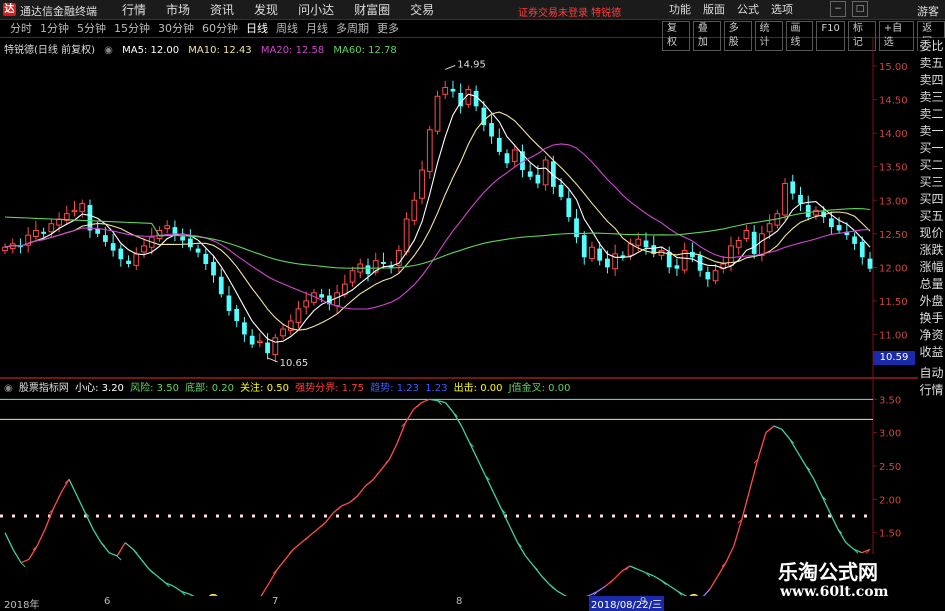 This screenshot has width=945, height=611. Describe the element at coordinates (931, 199) in the screenshot. I see `sidebar-item-buy4: 买四` at that location.